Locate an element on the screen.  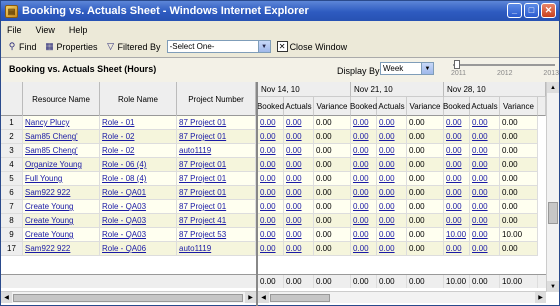
frozen-pane-divider is located at coordinates (257, 194).